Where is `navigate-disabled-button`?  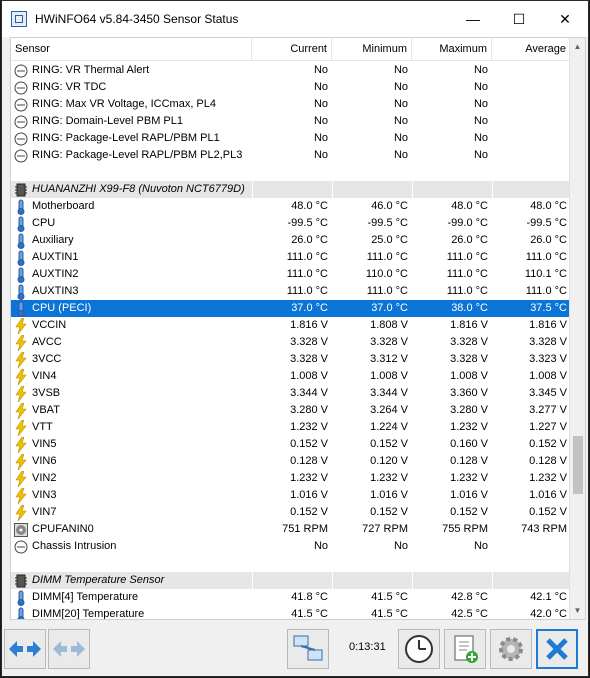
navigate-disabled-button is located at coordinates (69, 649).